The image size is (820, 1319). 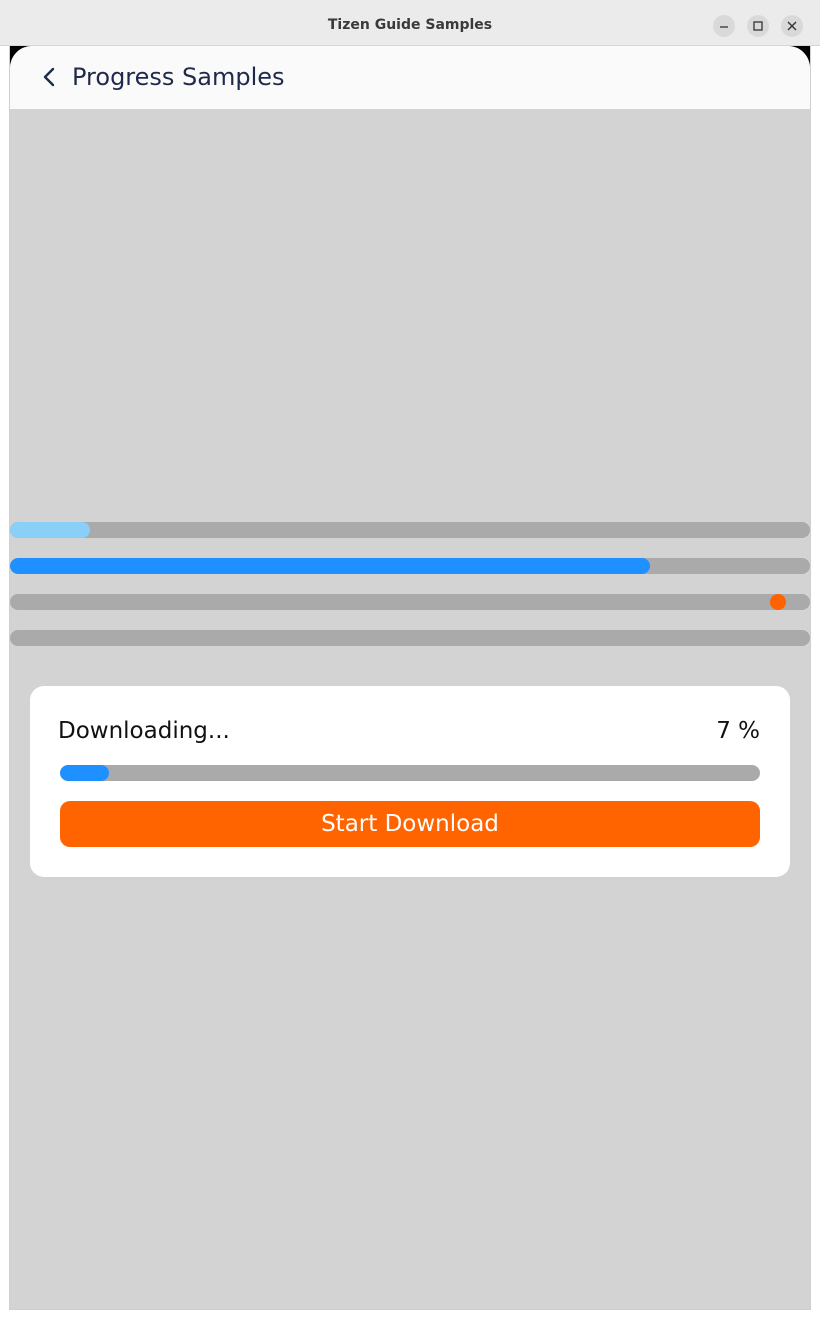 I want to click on maximize-icon, so click(x=758, y=26).